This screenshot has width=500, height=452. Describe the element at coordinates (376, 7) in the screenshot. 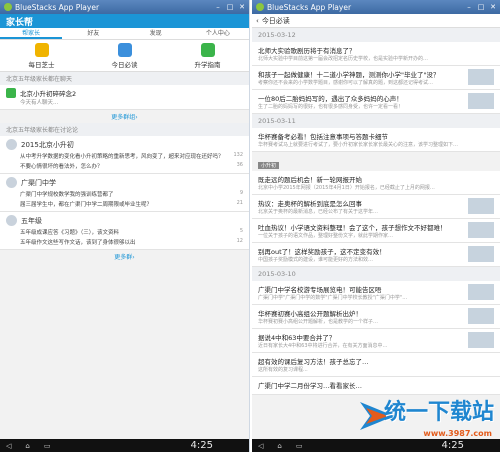

I see `right-titlebar: BlueStacks App Player – □ ✕` at that location.